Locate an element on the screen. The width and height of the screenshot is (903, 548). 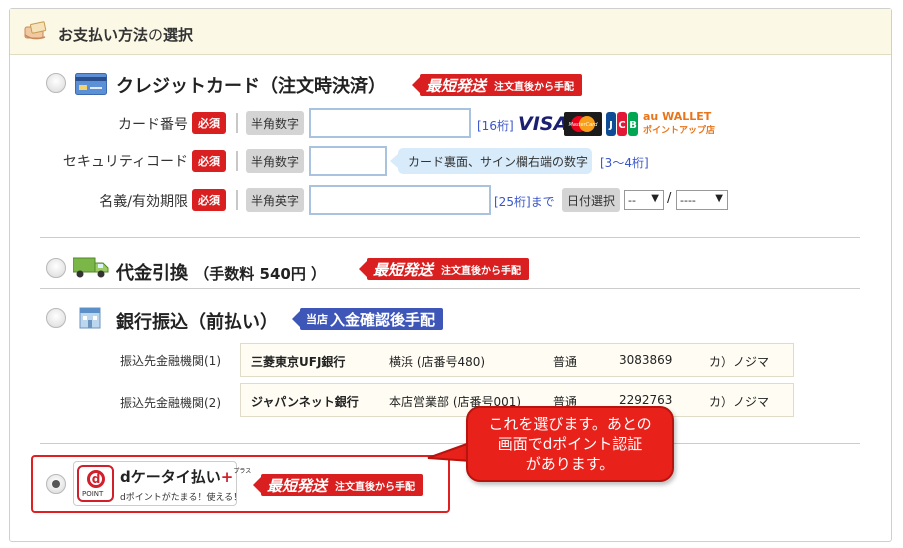
d-payment-title: dケータイ払い+プラス is located at coordinates (186, 477).